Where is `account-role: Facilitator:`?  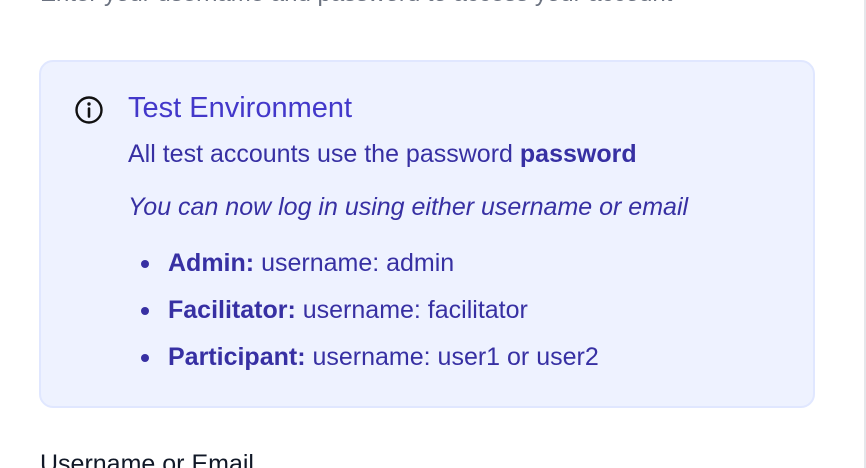
account-role: Facilitator: is located at coordinates (232, 310).